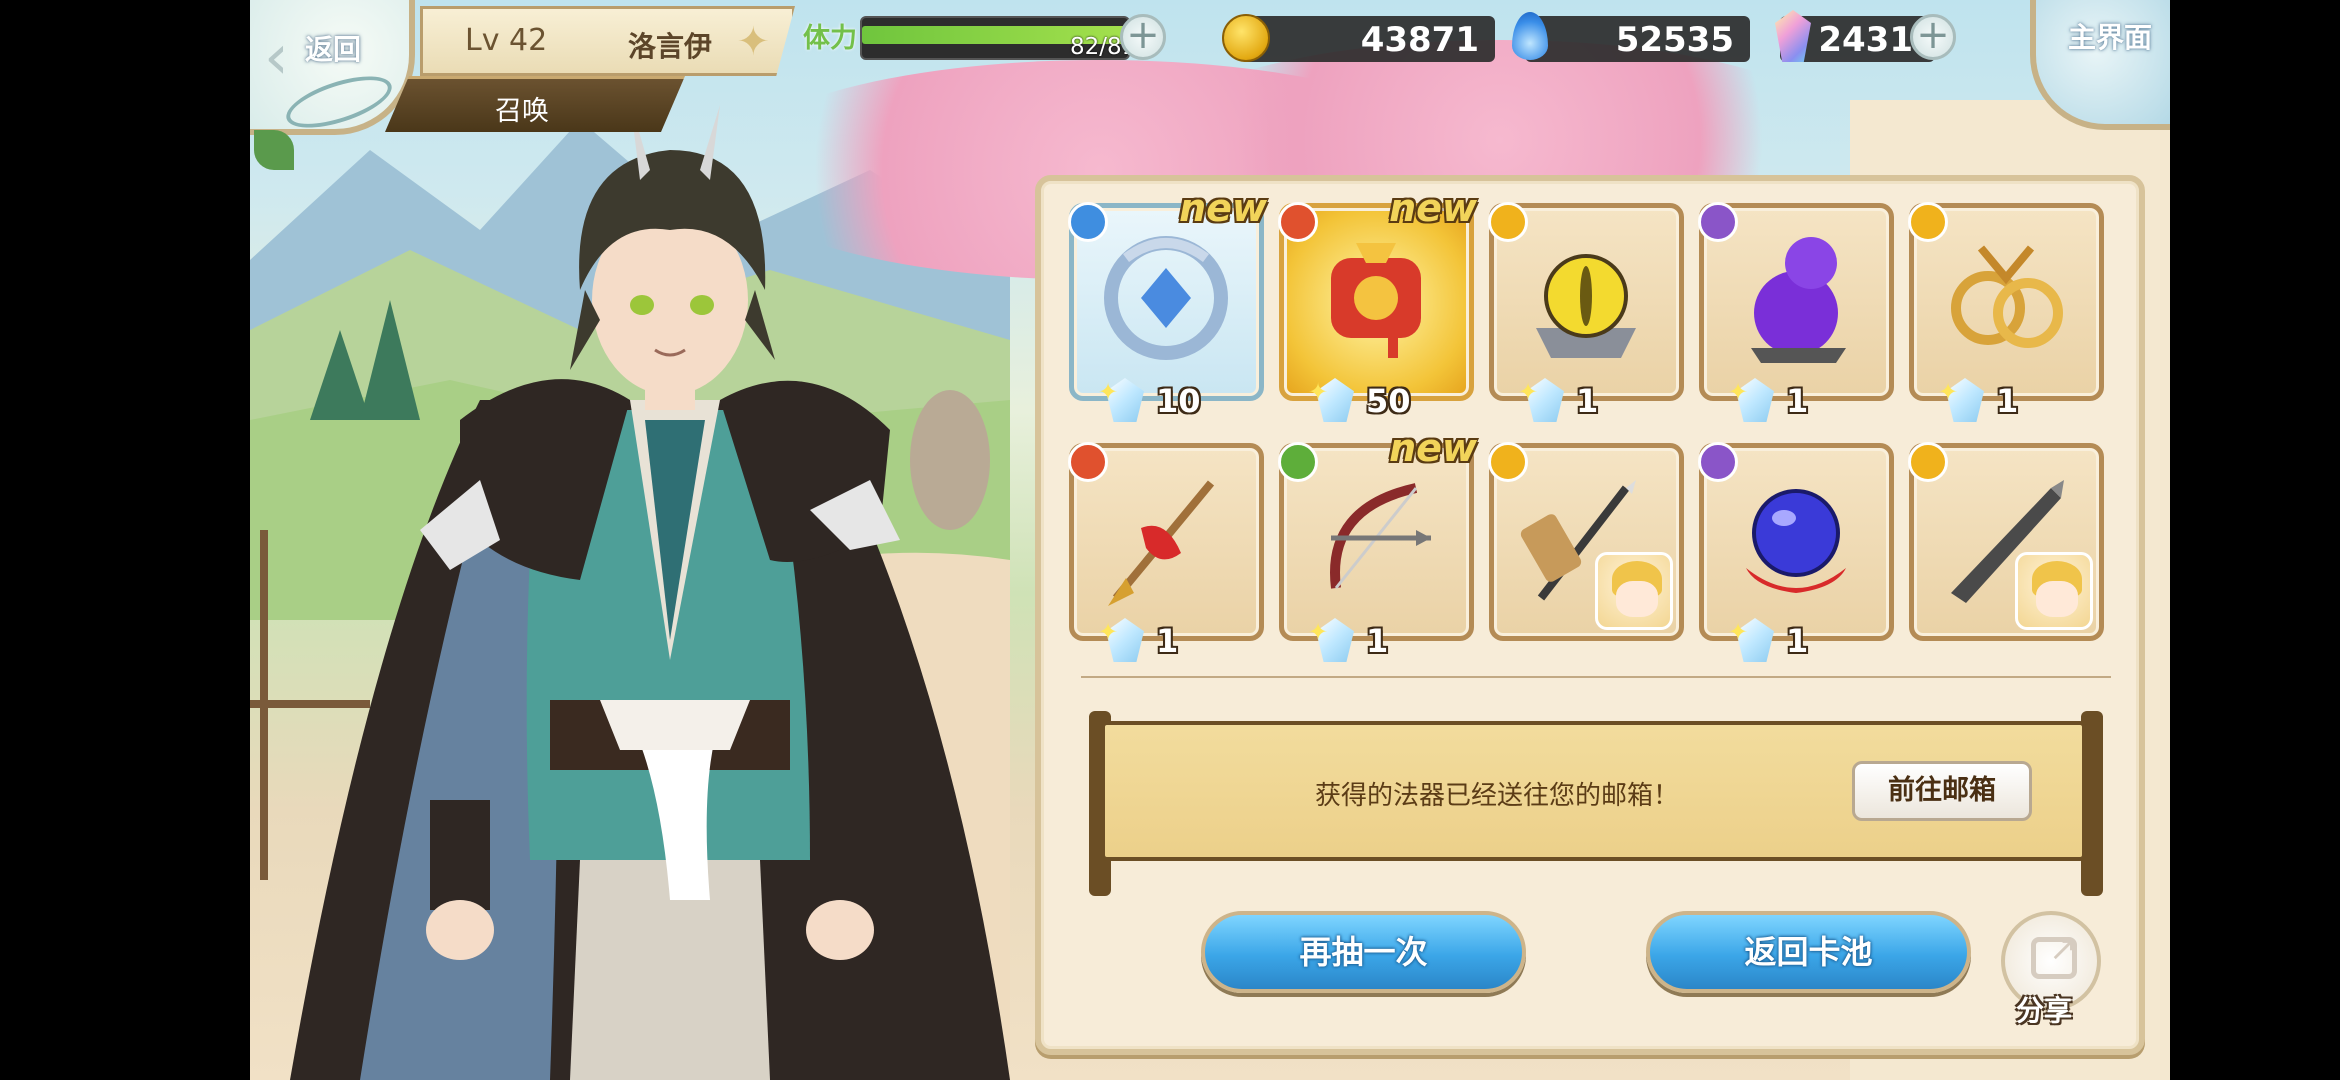 The image size is (2340, 1080). What do you see at coordinates (1143, 37) in the screenshot?
I see `add-stamina-button: +` at bounding box center [1143, 37].